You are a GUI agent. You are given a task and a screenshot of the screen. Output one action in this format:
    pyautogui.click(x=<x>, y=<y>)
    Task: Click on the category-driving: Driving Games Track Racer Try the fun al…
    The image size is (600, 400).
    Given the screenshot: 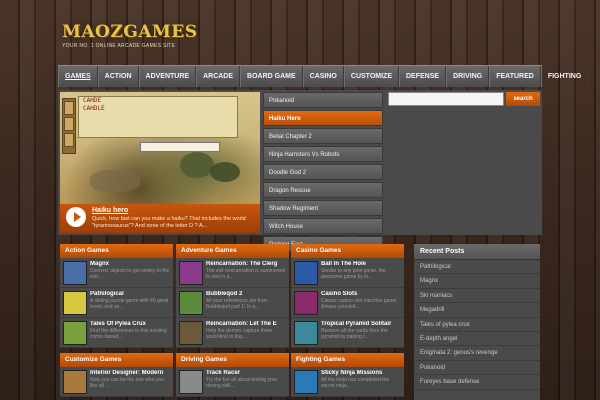 What is the action you would take?
    pyautogui.click(x=232, y=375)
    